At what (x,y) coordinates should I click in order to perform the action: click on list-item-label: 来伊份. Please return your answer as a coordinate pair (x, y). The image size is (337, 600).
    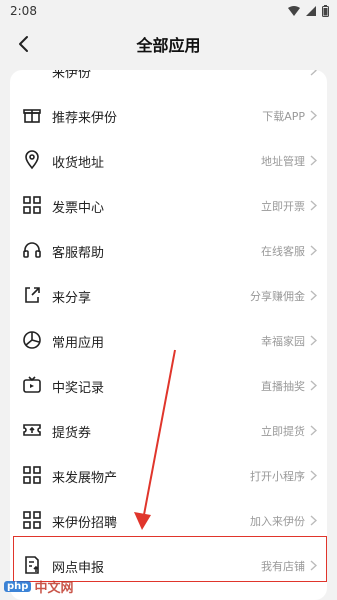
    Looking at the image, I should click on (72, 75).